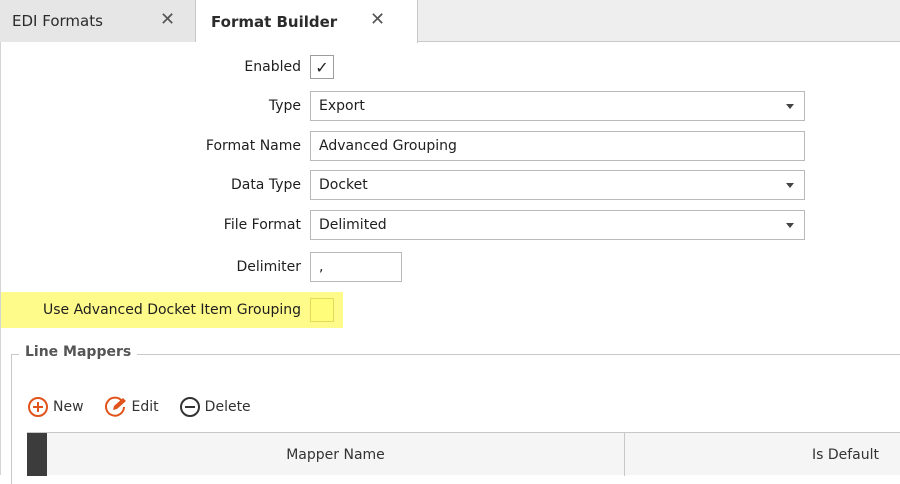 The image size is (900, 484). What do you see at coordinates (37, 454) in the screenshot?
I see `row-indicator-column` at bounding box center [37, 454].